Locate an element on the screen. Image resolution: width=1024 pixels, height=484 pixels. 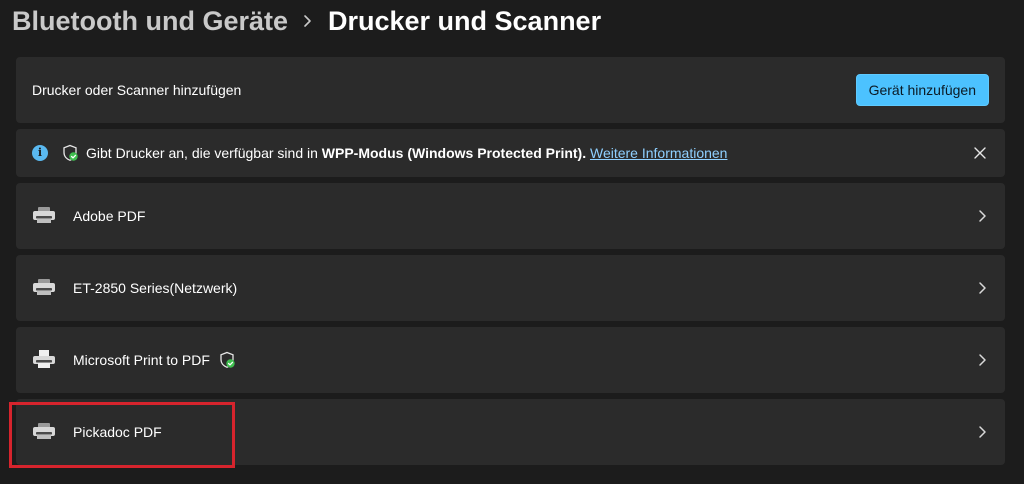
printer-name: Adobe PDF is located at coordinates (109, 216).